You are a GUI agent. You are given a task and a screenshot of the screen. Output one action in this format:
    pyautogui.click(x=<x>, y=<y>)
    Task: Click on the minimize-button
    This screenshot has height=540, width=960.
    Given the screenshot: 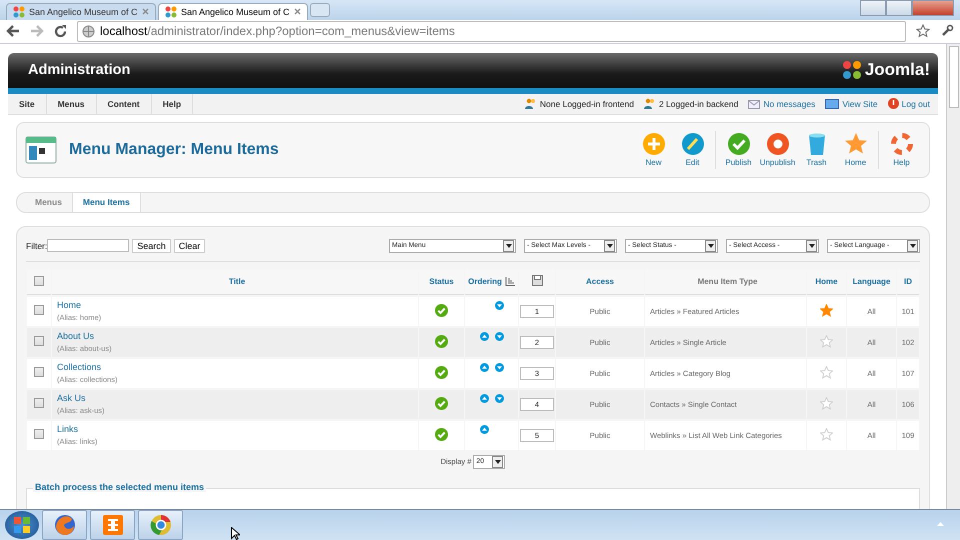 What is the action you would take?
    pyautogui.click(x=873, y=8)
    